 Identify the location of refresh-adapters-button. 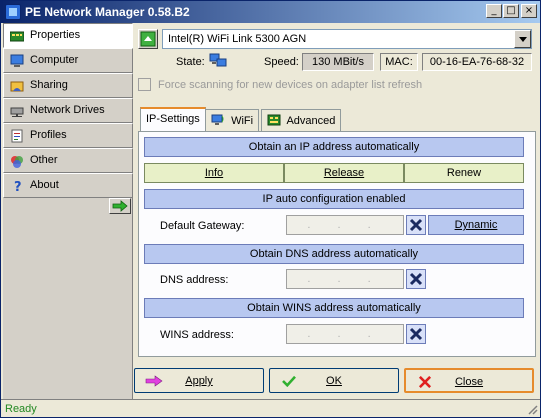
(148, 39).